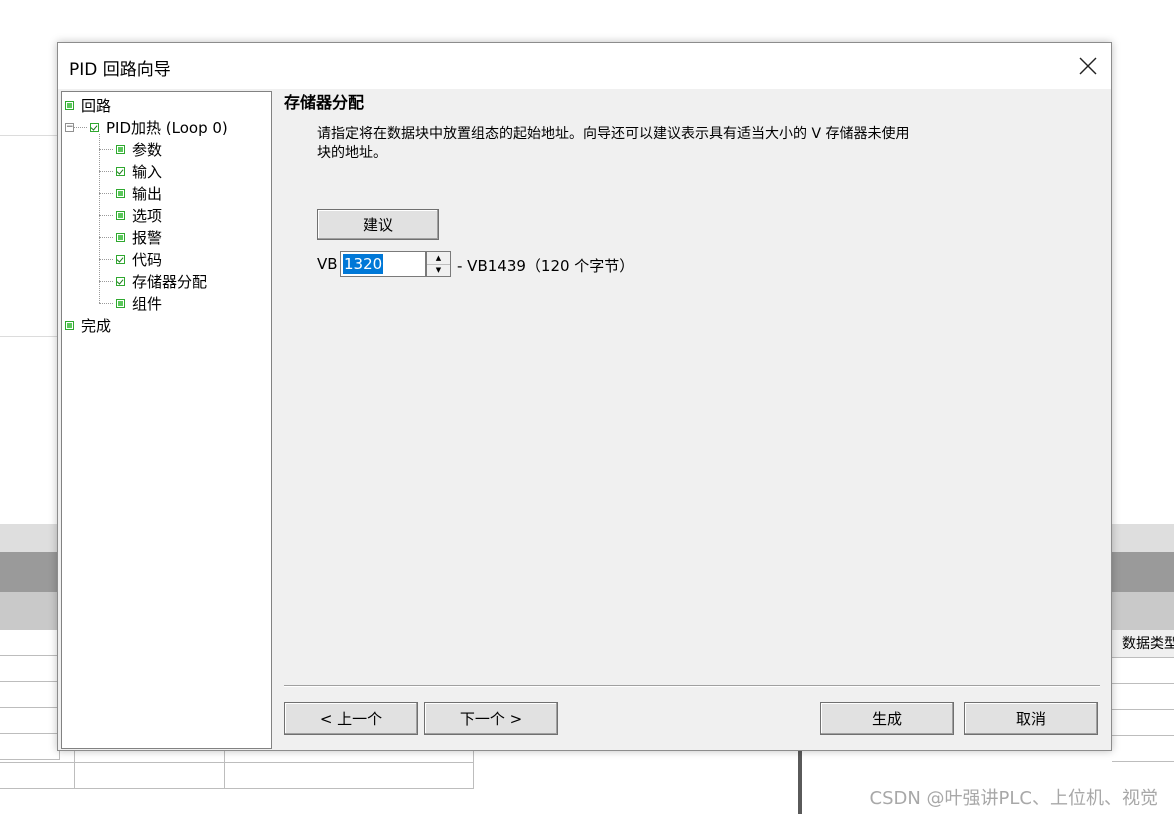 This screenshot has height=814, width=1174. What do you see at coordinates (324, 102) in the screenshot?
I see `page-heading: 存储器分配` at bounding box center [324, 102].